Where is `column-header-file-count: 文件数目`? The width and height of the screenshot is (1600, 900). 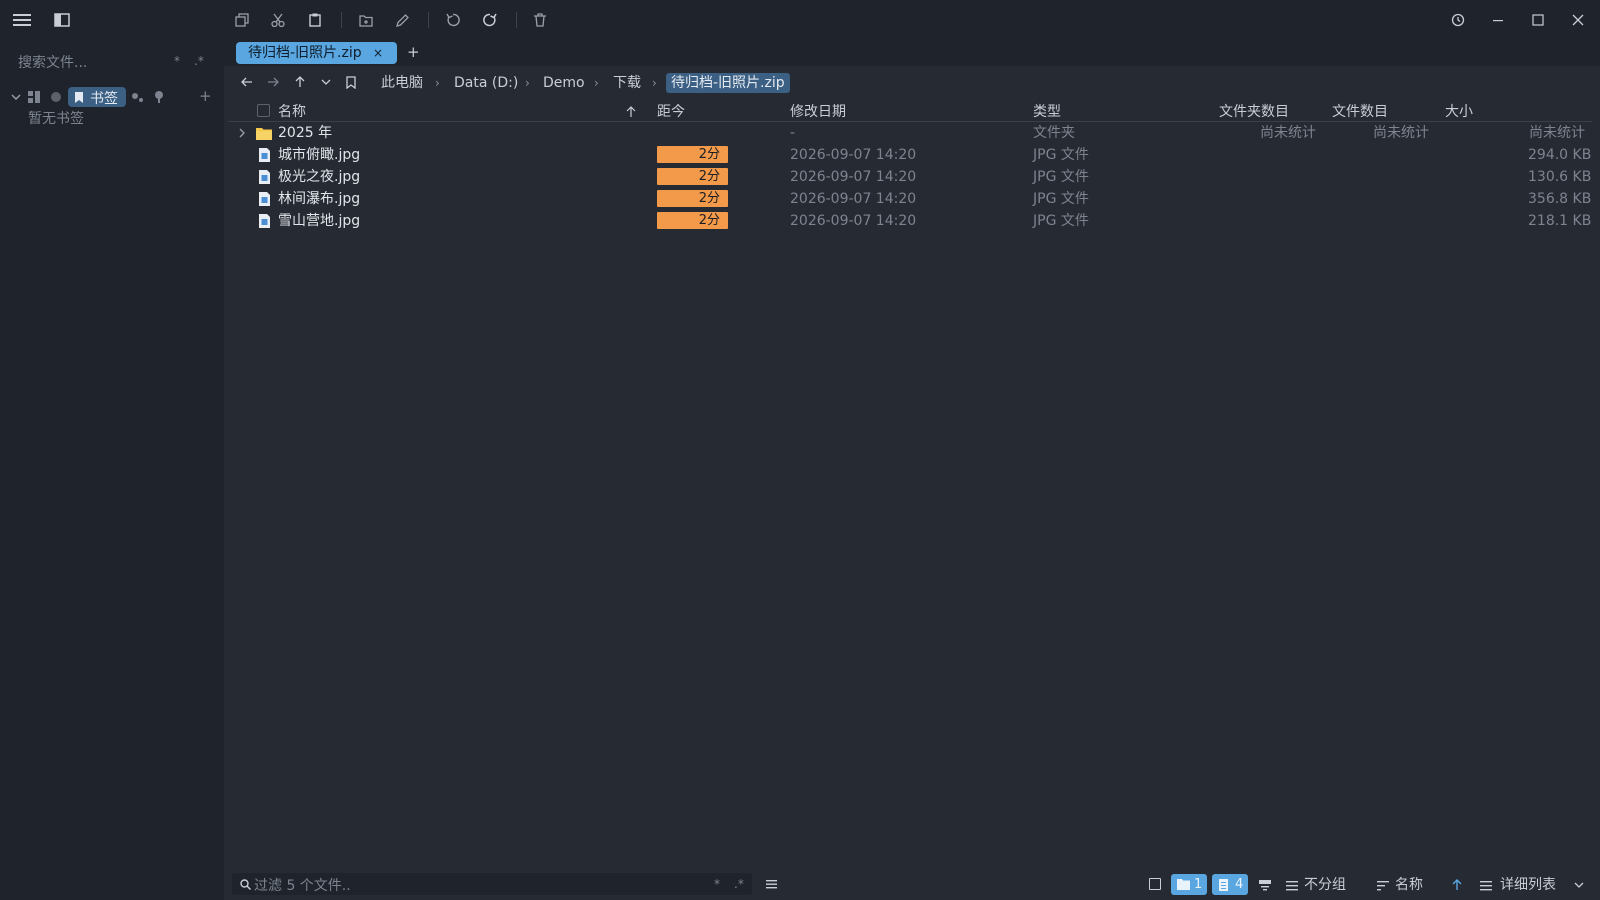
column-header-file-count: 文件数目 is located at coordinates (1360, 112).